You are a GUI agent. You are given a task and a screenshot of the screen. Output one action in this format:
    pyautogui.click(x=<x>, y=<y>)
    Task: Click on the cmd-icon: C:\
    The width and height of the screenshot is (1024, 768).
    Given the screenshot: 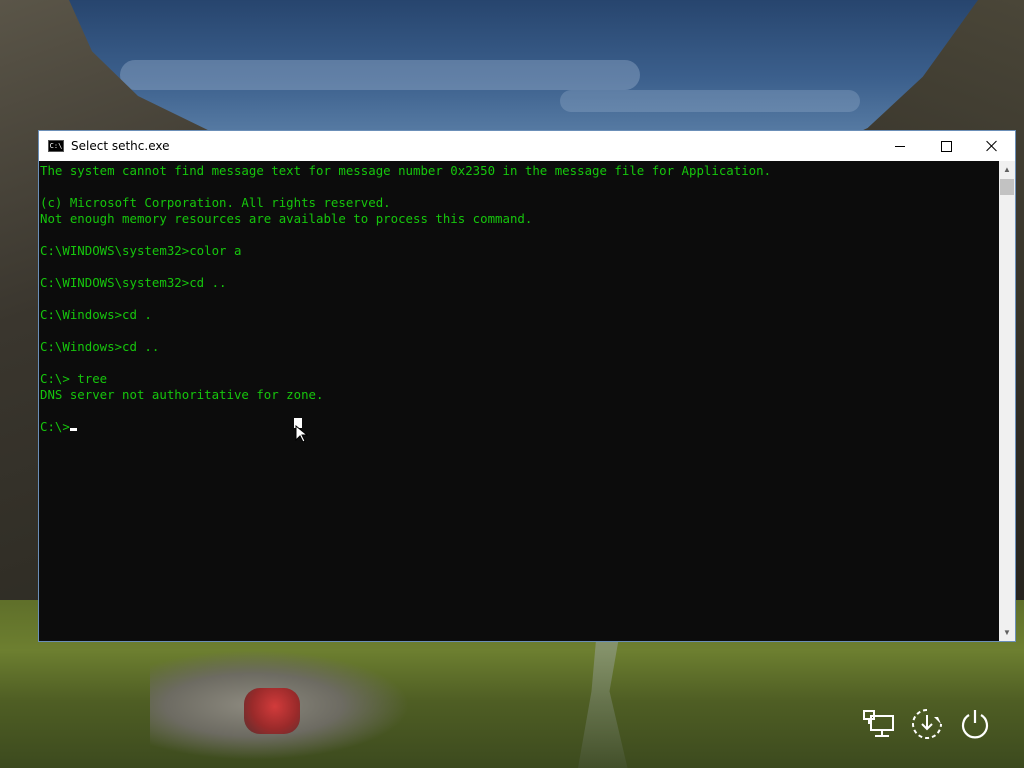 What is the action you would take?
    pyautogui.click(x=56, y=146)
    